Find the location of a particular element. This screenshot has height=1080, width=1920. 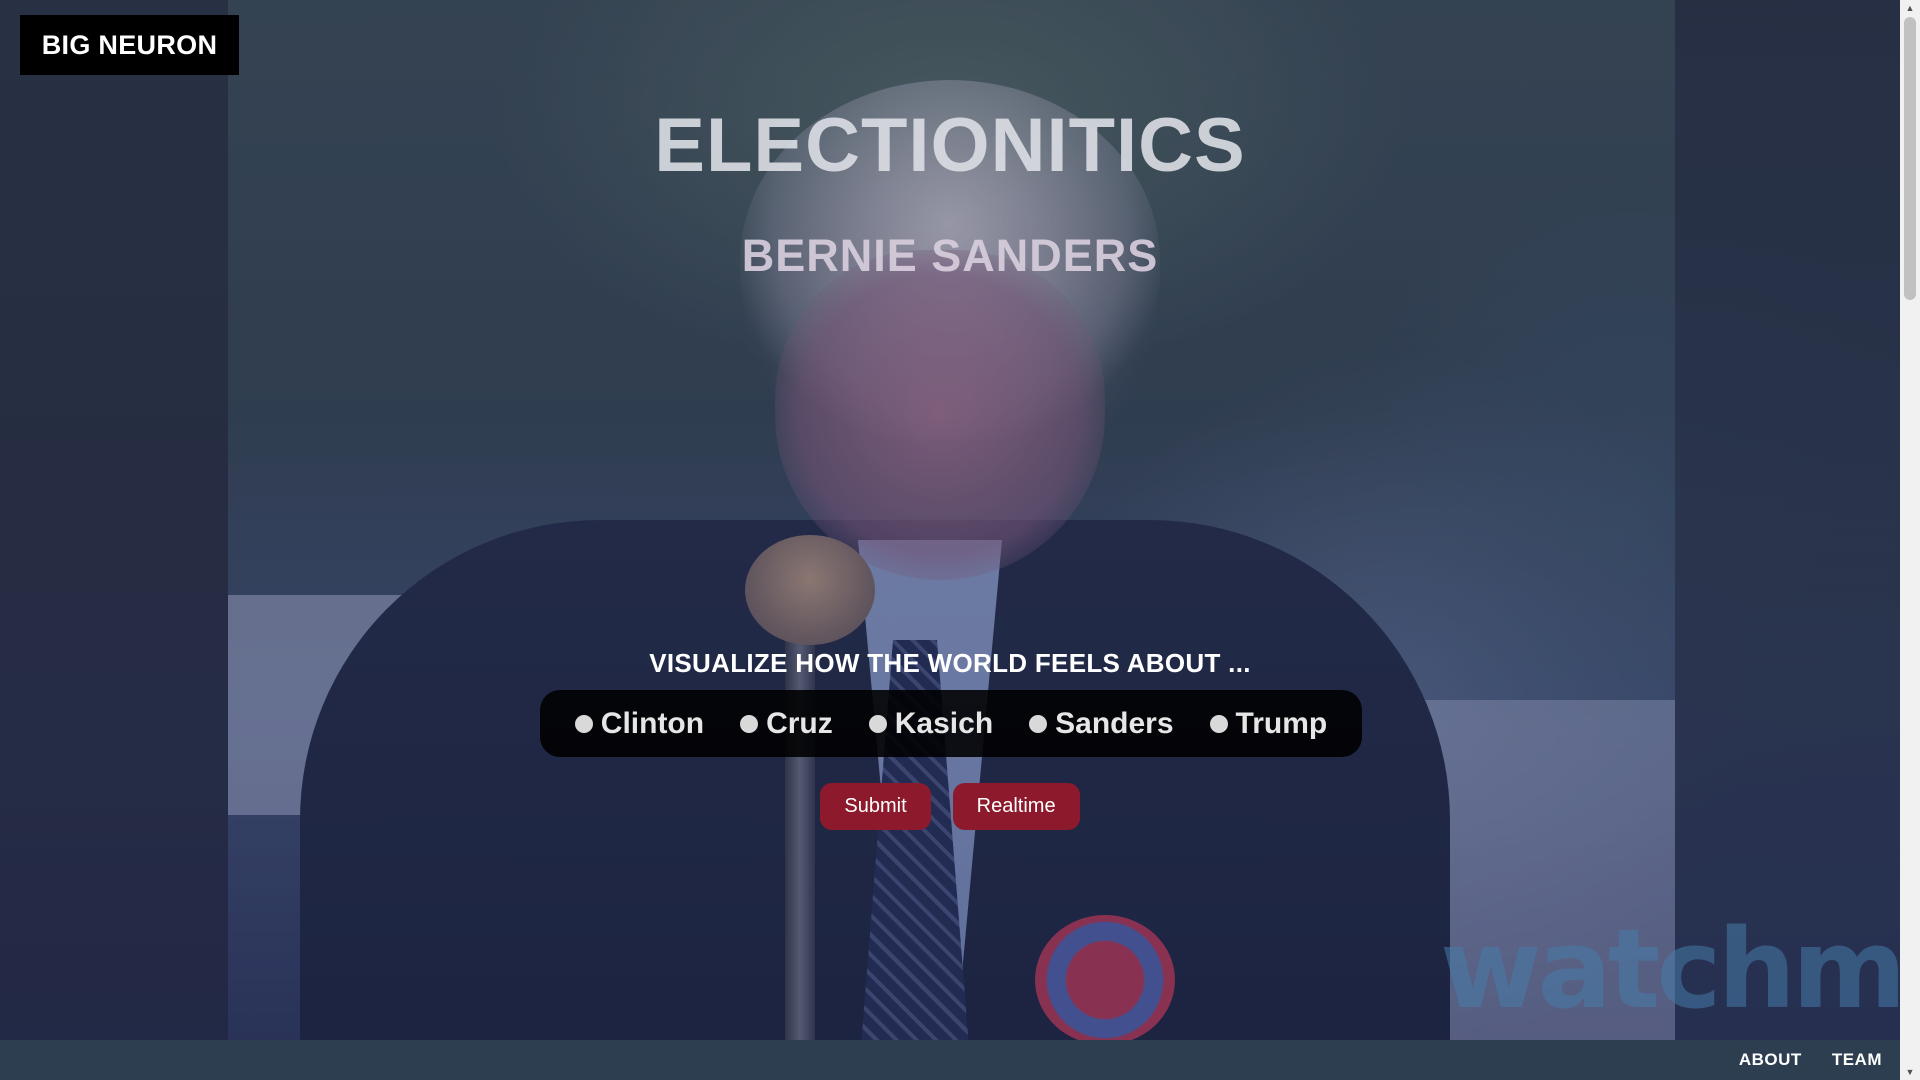

scroll-up-arrow-icon: ▲ is located at coordinates (1910, 8).